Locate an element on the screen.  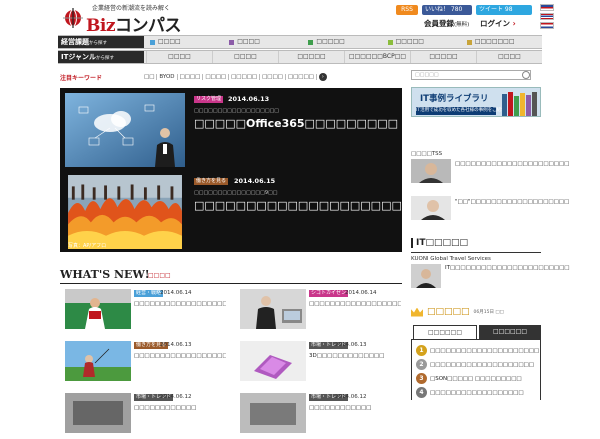
it-case-library-banner: IT事例ライブラリ IT活用で成功を収めた各社様の事例をご紹介 is located at coordinates (476, 102).